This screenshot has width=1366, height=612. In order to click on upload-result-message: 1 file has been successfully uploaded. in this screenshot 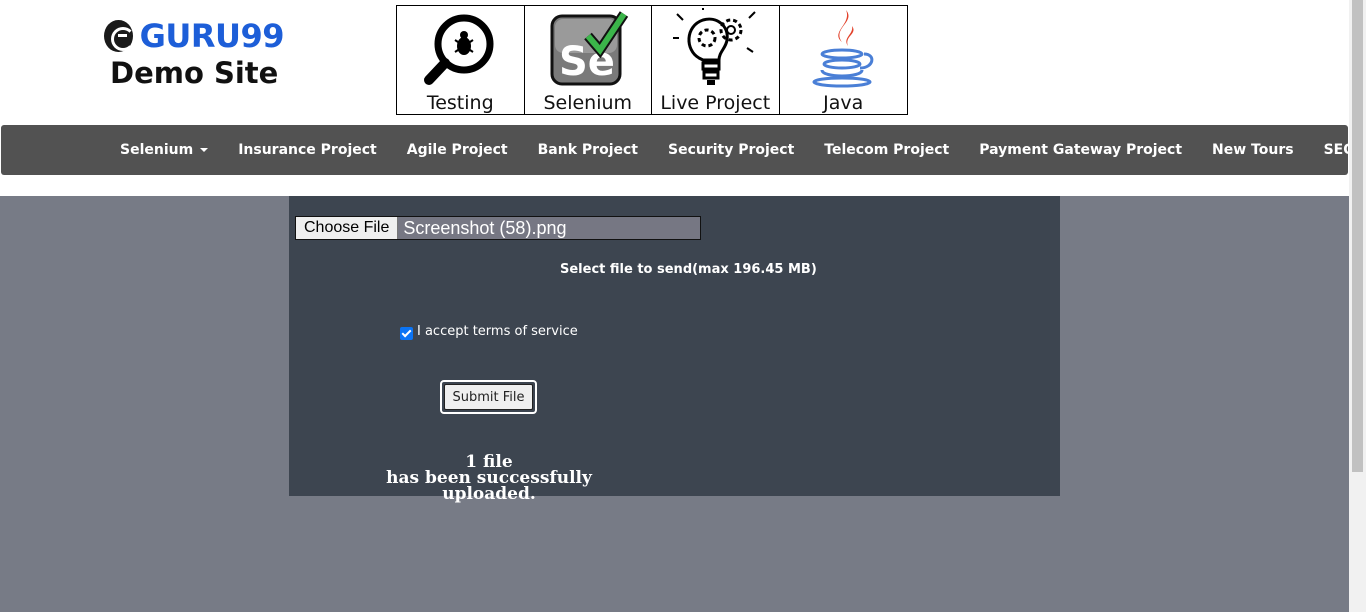, I will do `click(489, 479)`.